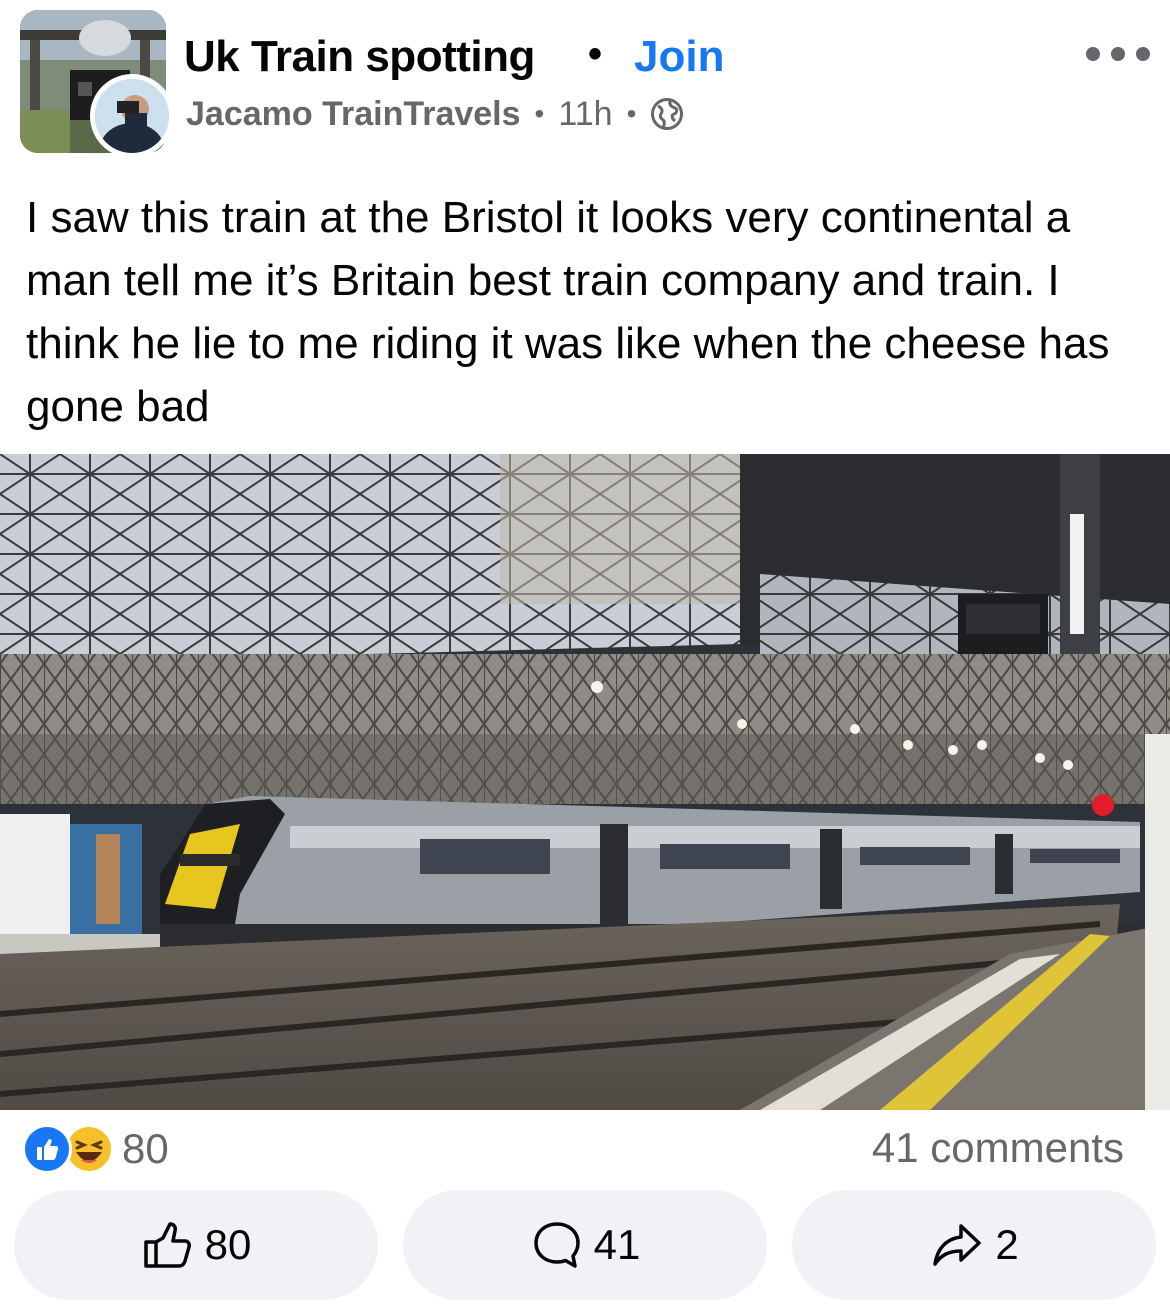  I want to click on reactions-summary: 80, so click(95, 1149).